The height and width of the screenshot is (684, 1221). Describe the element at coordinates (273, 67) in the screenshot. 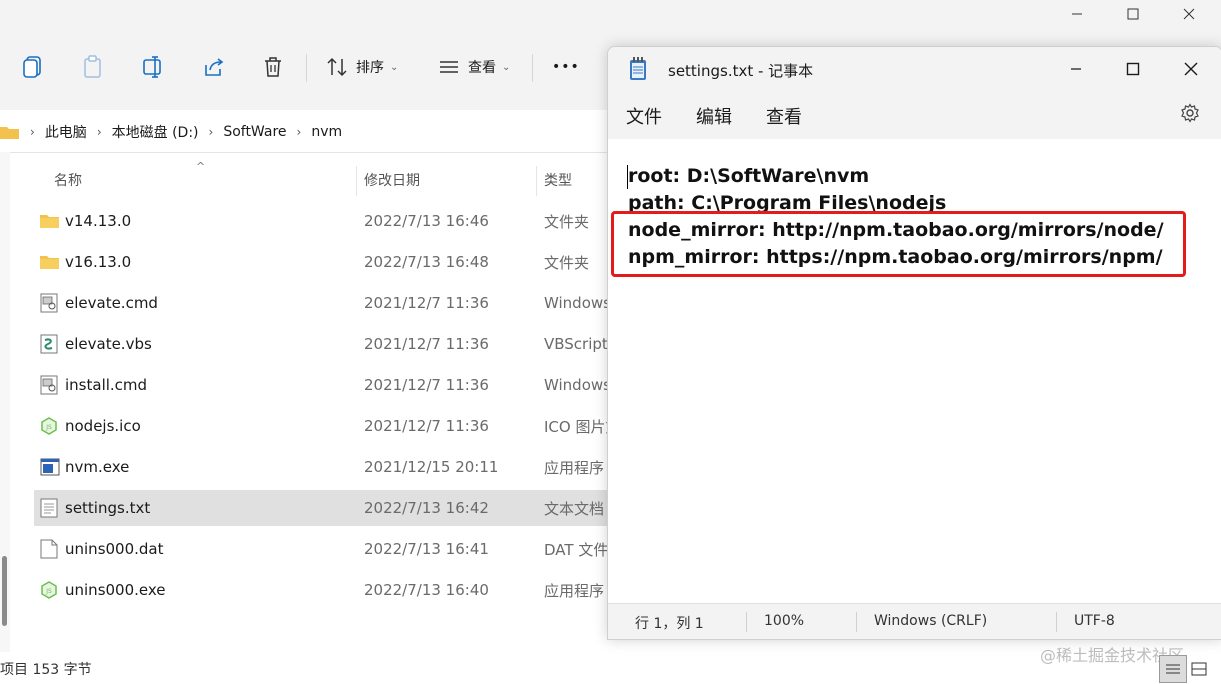

I see `delete-button` at that location.